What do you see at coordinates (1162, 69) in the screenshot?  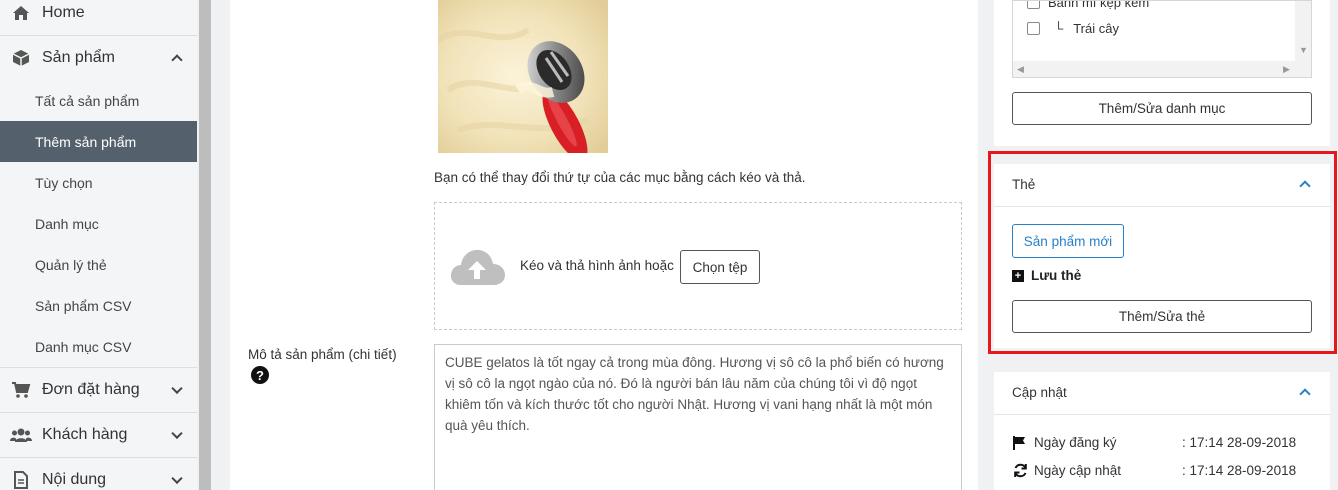 I see `horizontal-scrollbar: ◀ ▶` at bounding box center [1162, 69].